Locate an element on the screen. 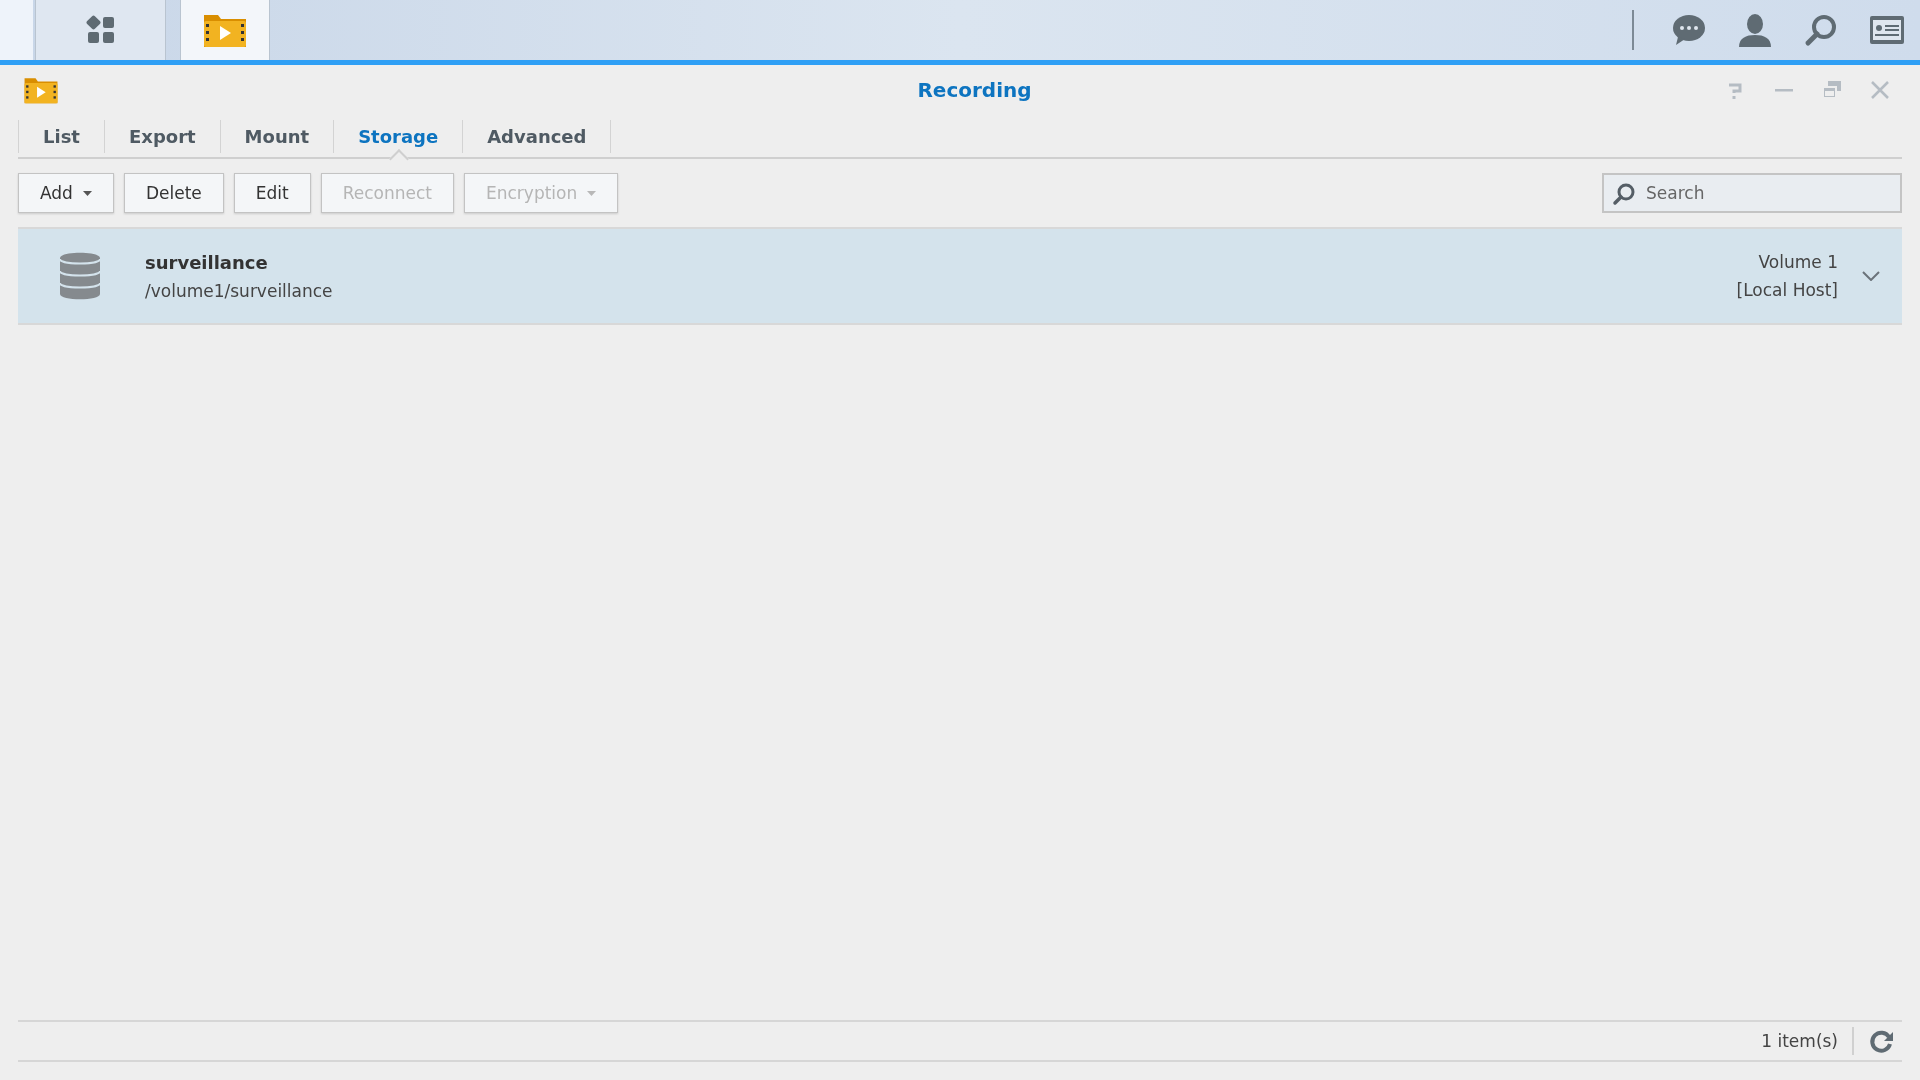 The image size is (1920, 1080). tiles-icon is located at coordinates (100, 30).